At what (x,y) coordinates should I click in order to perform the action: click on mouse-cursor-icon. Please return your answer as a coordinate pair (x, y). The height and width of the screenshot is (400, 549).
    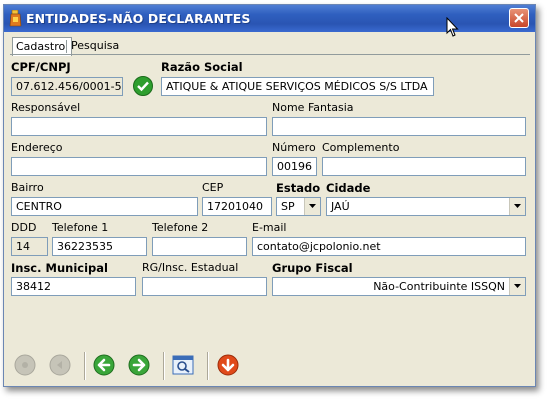
    Looking at the image, I should click on (452, 27).